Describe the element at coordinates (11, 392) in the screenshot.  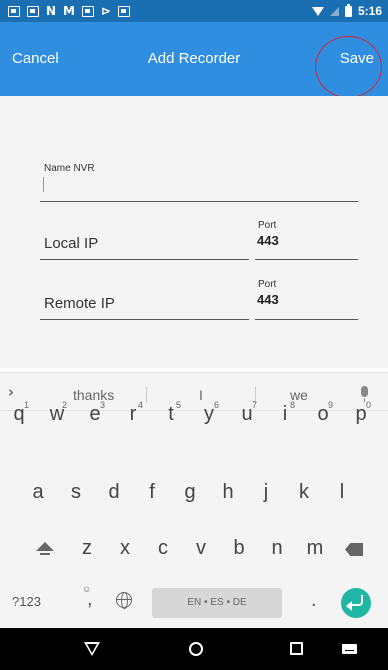
I see `chevron-right-icon: ›` at that location.